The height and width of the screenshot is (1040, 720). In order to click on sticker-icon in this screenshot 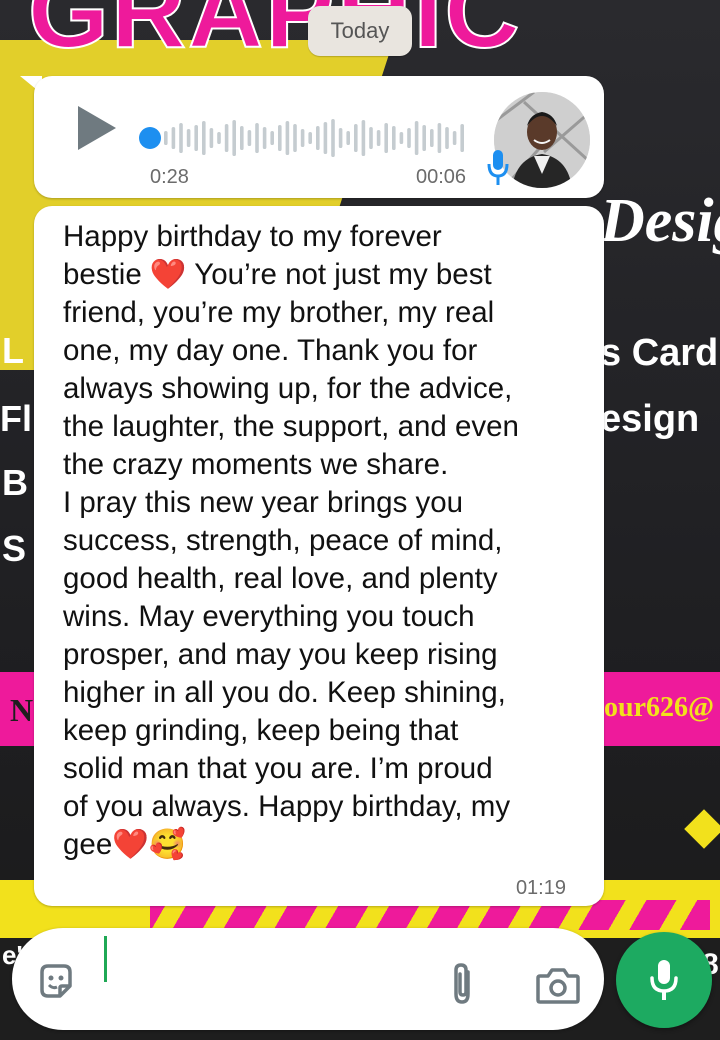, I will do `click(56, 982)`.